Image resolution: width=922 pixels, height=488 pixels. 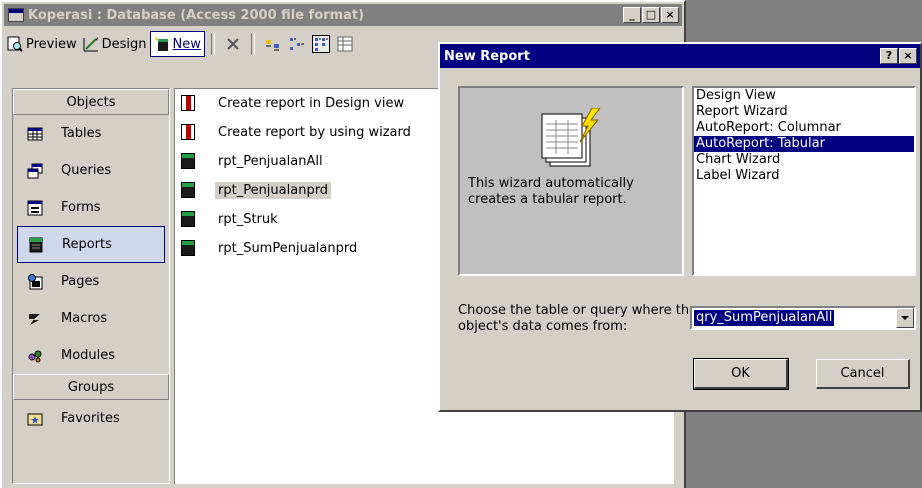 What do you see at coordinates (680, 56) in the screenshot?
I see `dialog-titlebar: New Report ? ×` at bounding box center [680, 56].